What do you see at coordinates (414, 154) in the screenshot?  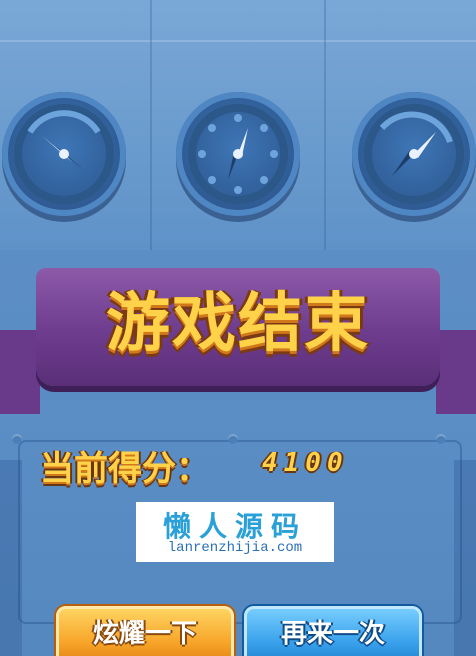 I see `right-gauge-icon` at bounding box center [414, 154].